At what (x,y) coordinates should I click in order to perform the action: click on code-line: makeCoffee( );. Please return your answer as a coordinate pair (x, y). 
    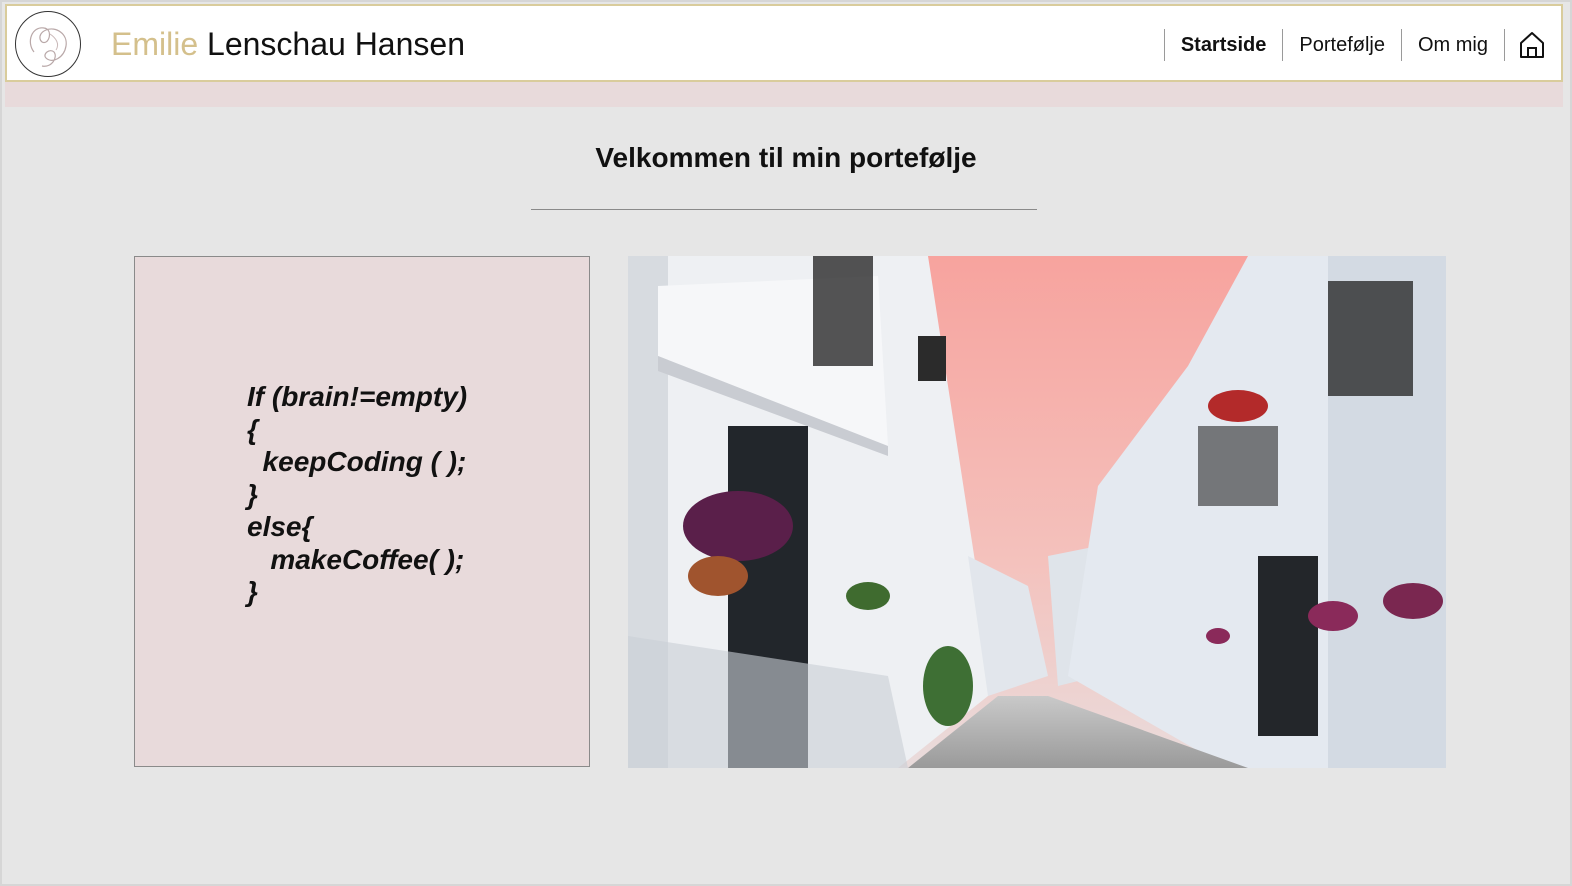
    Looking at the image, I should click on (356, 559).